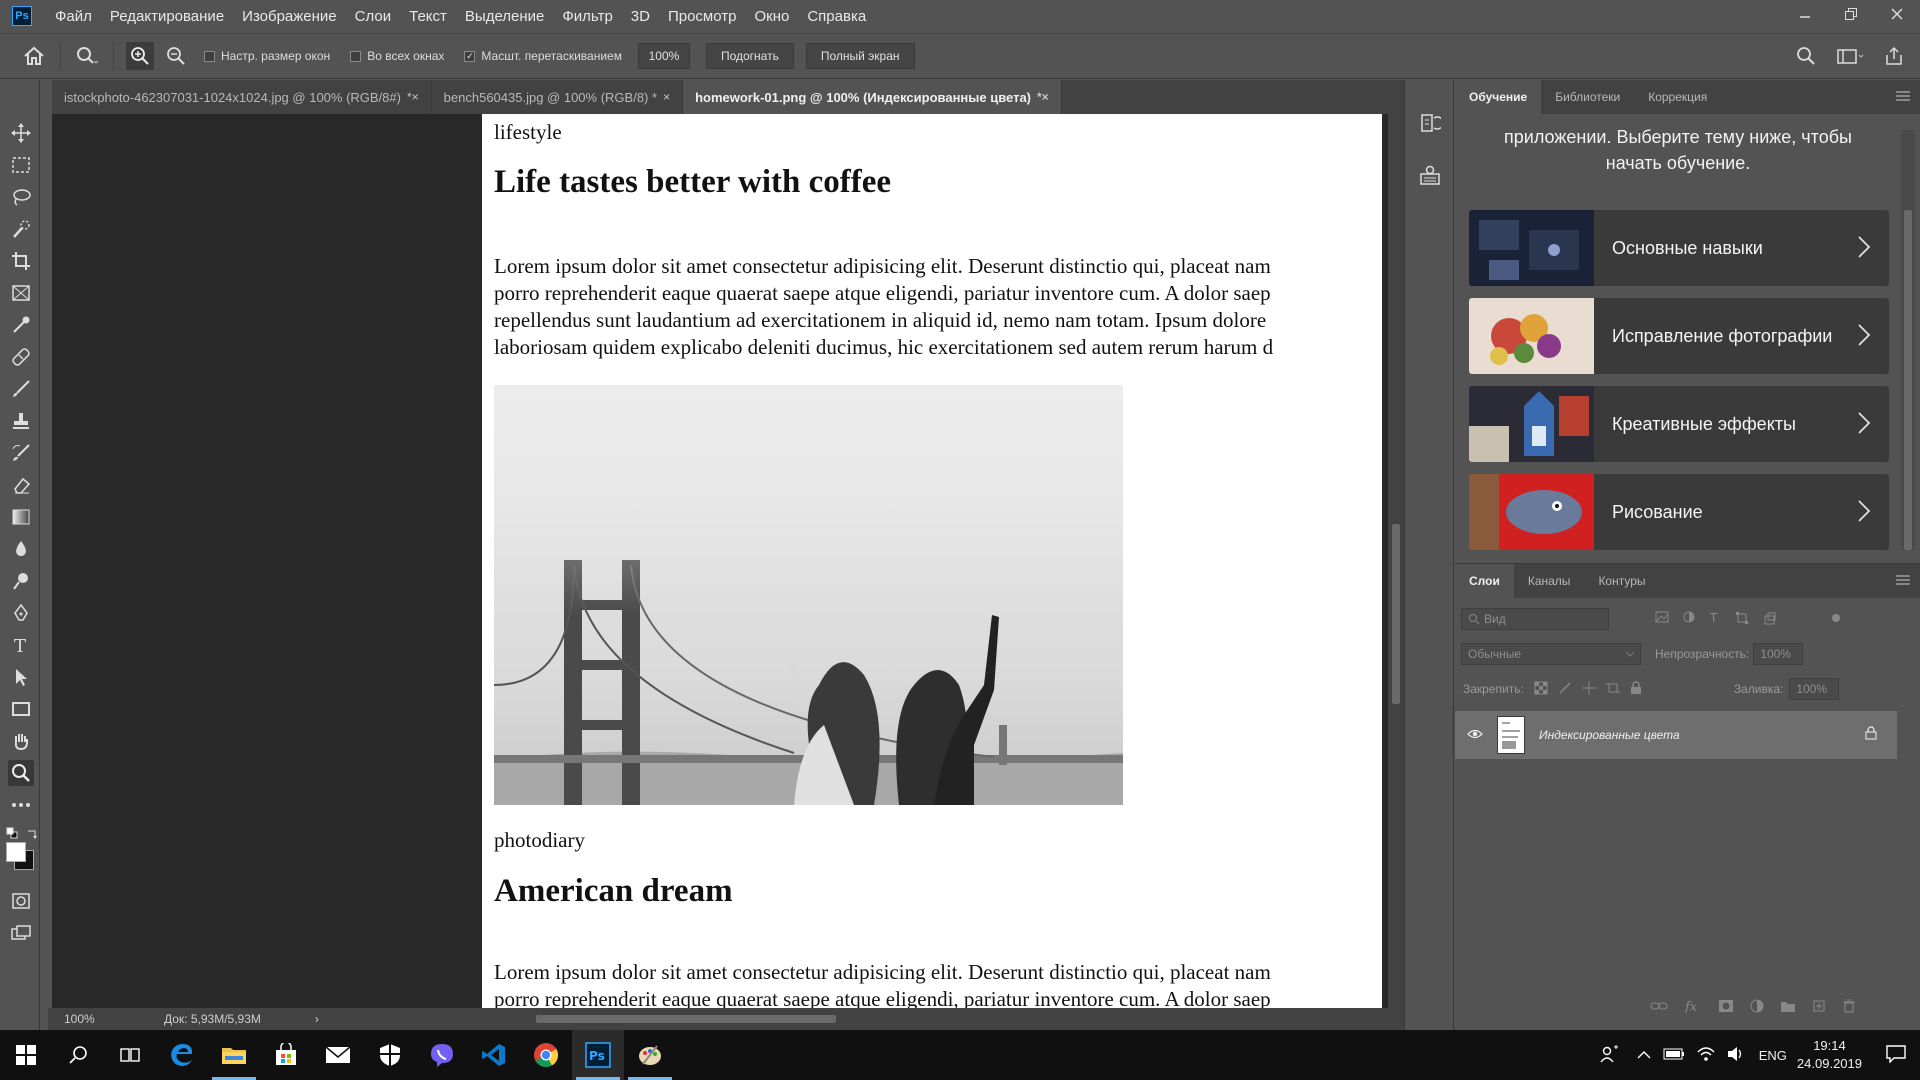 The width and height of the screenshot is (1920, 1080). Describe the element at coordinates (1674, 1055) in the screenshot. I see `battery-icon` at that location.